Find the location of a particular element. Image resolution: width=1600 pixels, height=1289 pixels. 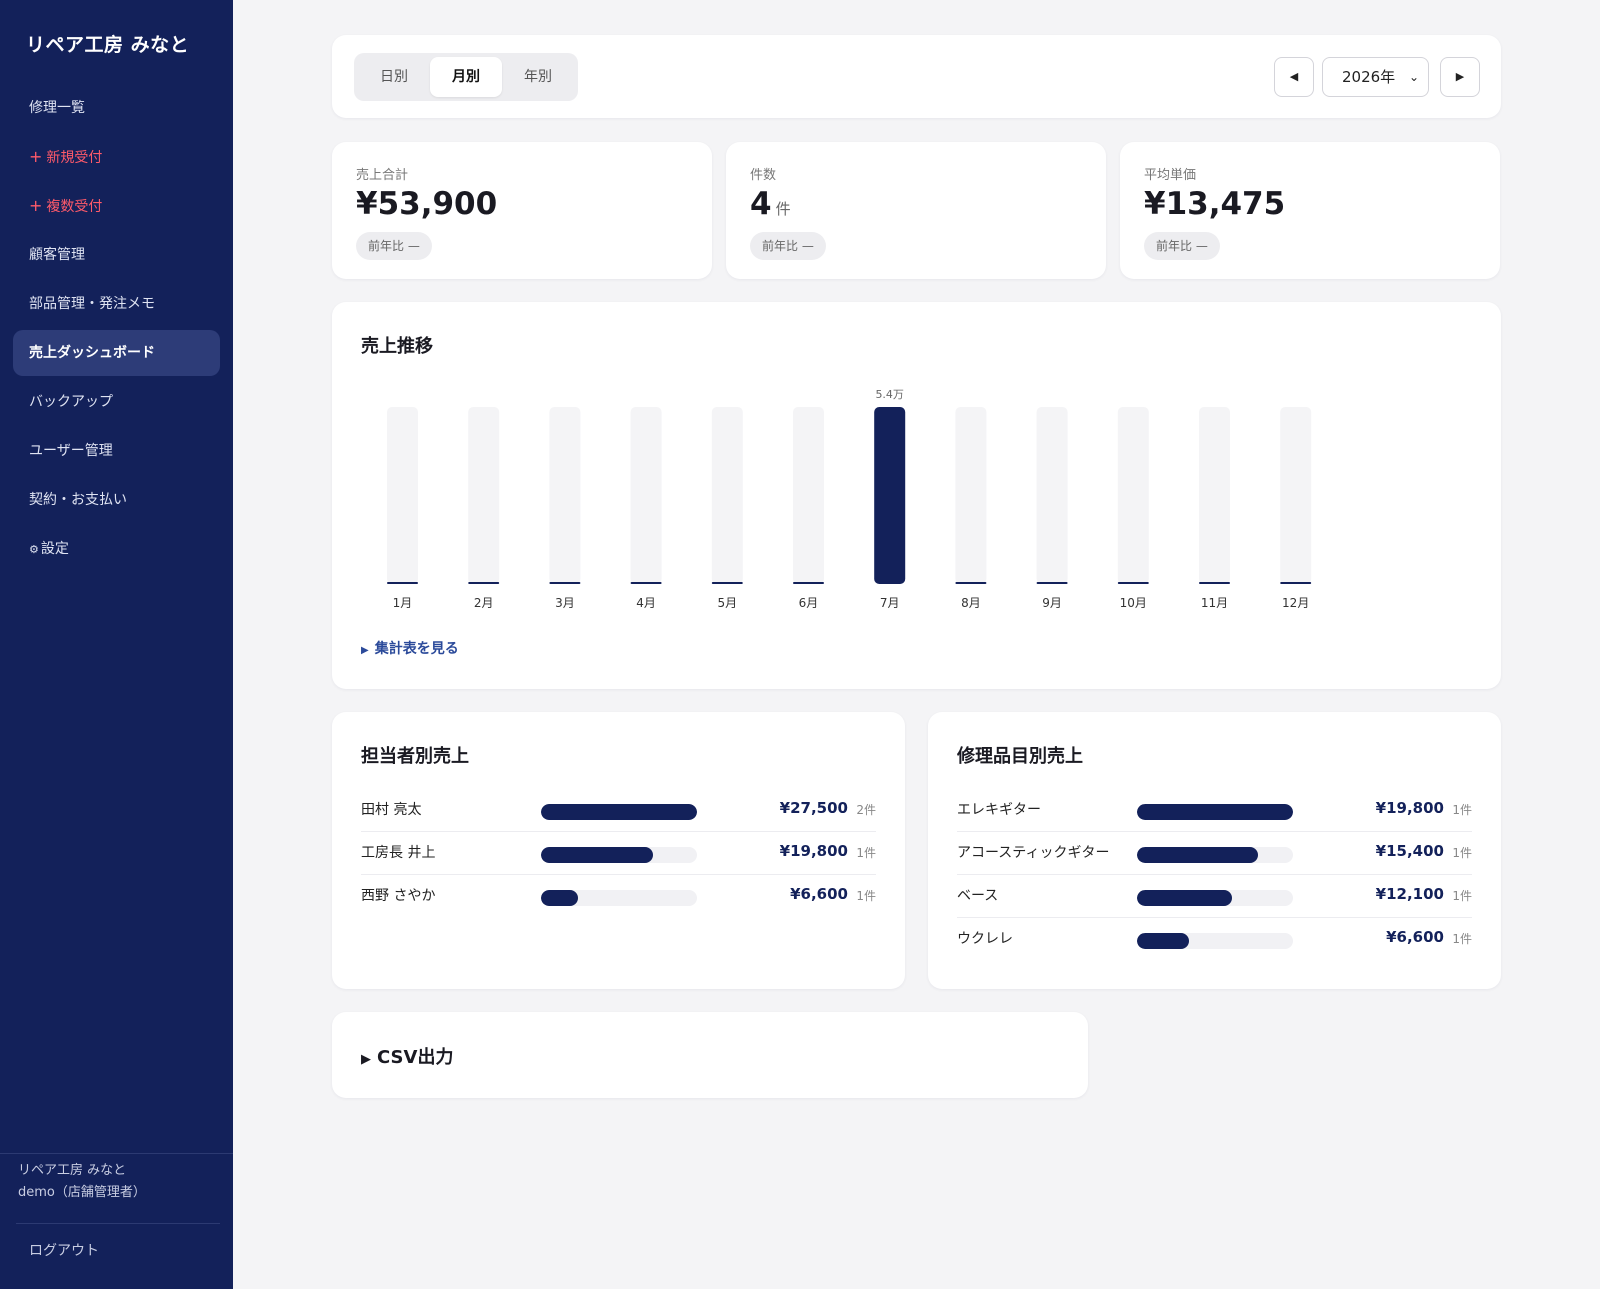

item-row: ベース ¥12,100 1件 is located at coordinates (1214, 896).